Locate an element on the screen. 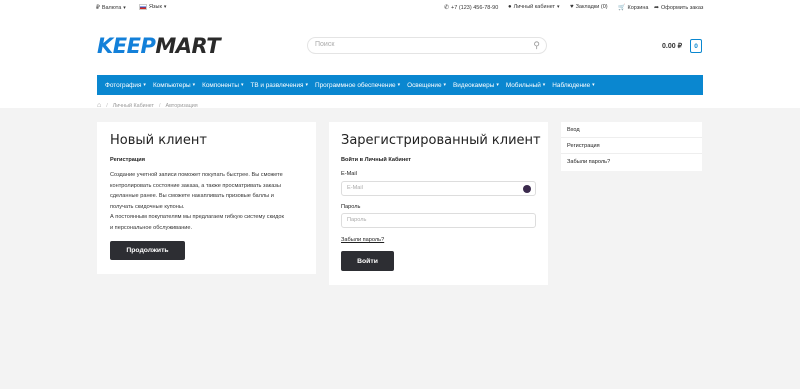  nav-item-photo: Фотография ▾ is located at coordinates (125, 85).